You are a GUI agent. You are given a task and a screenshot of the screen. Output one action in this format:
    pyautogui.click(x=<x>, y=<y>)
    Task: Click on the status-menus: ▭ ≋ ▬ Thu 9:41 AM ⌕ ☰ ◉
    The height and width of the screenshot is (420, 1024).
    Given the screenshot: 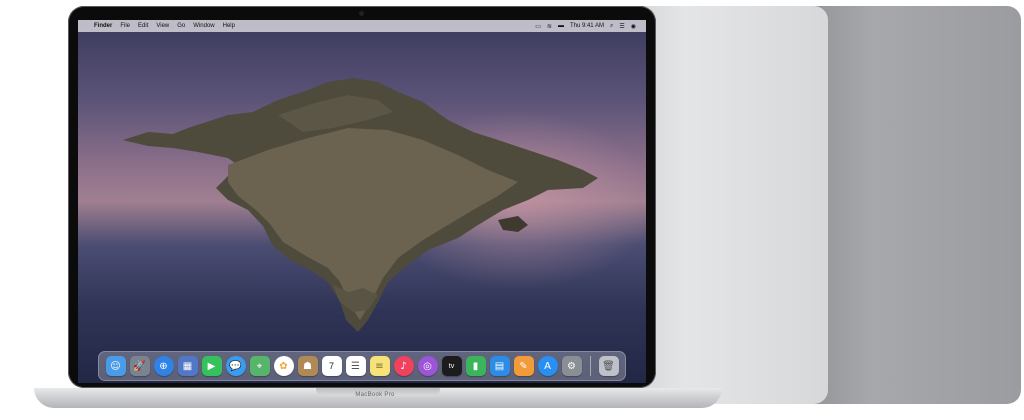 What is the action you would take?
    pyautogui.click(x=590, y=26)
    